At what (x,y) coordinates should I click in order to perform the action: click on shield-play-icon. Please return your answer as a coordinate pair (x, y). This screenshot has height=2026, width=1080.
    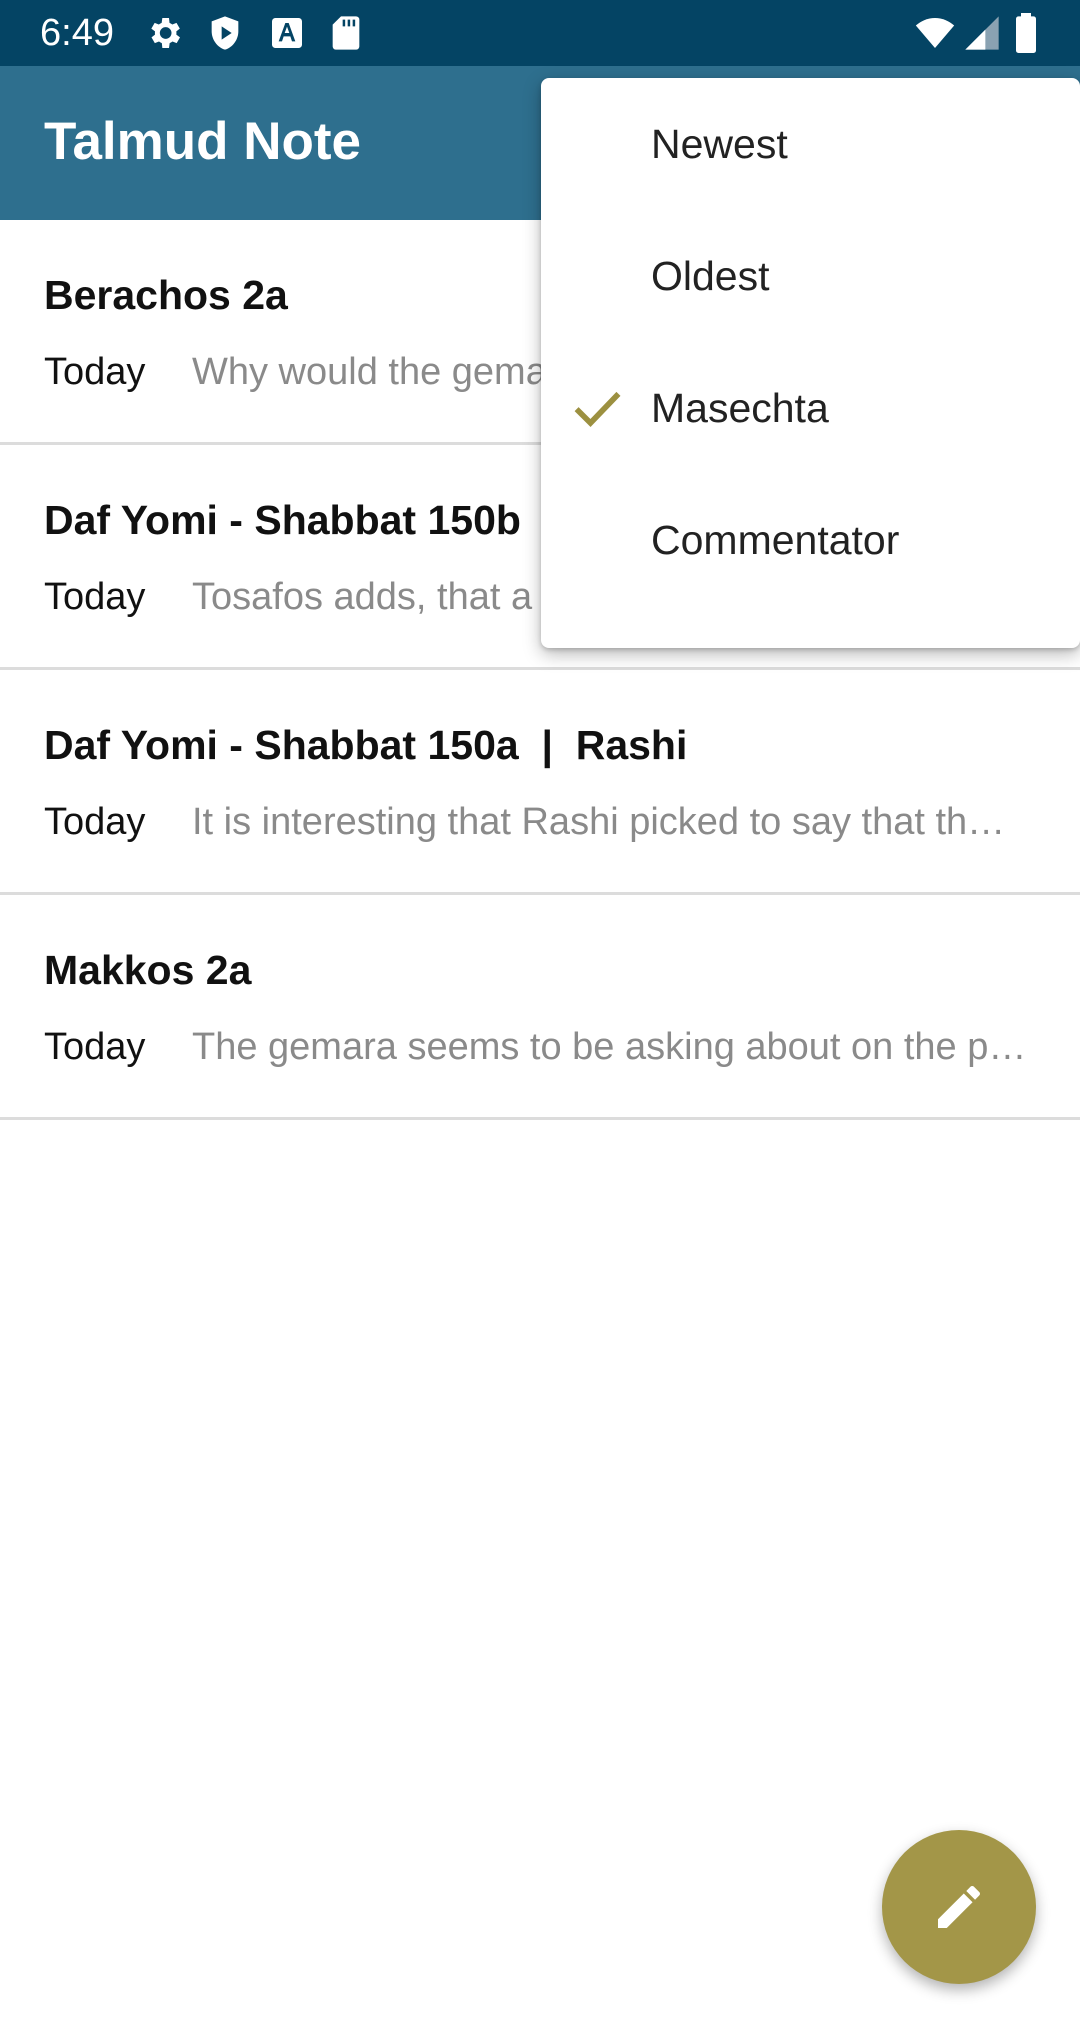
    Looking at the image, I should click on (225, 33).